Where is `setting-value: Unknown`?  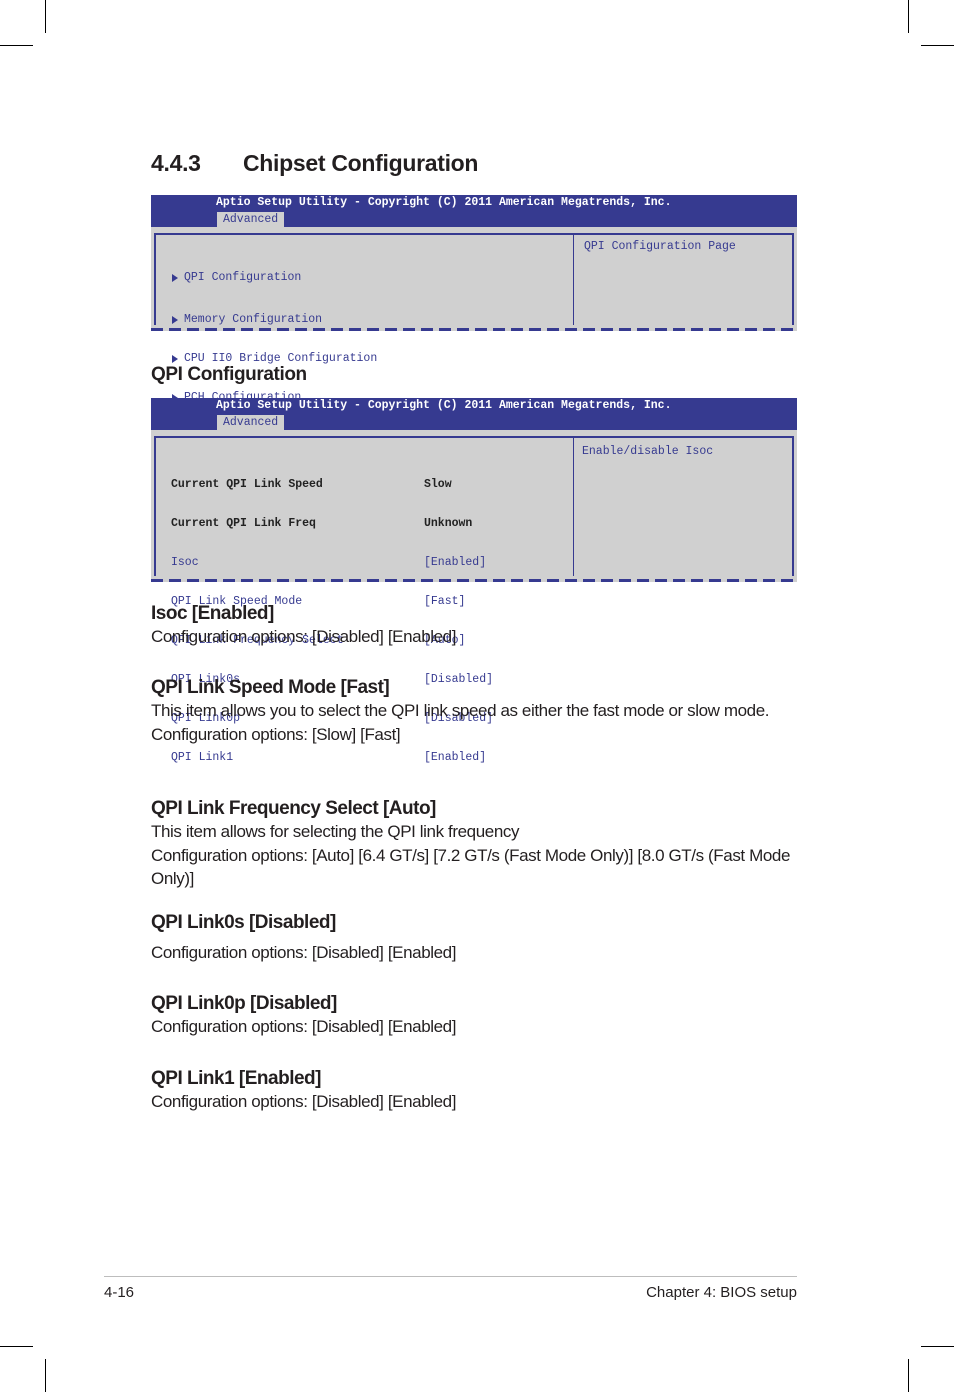
setting-value: Unknown is located at coordinates (448, 523).